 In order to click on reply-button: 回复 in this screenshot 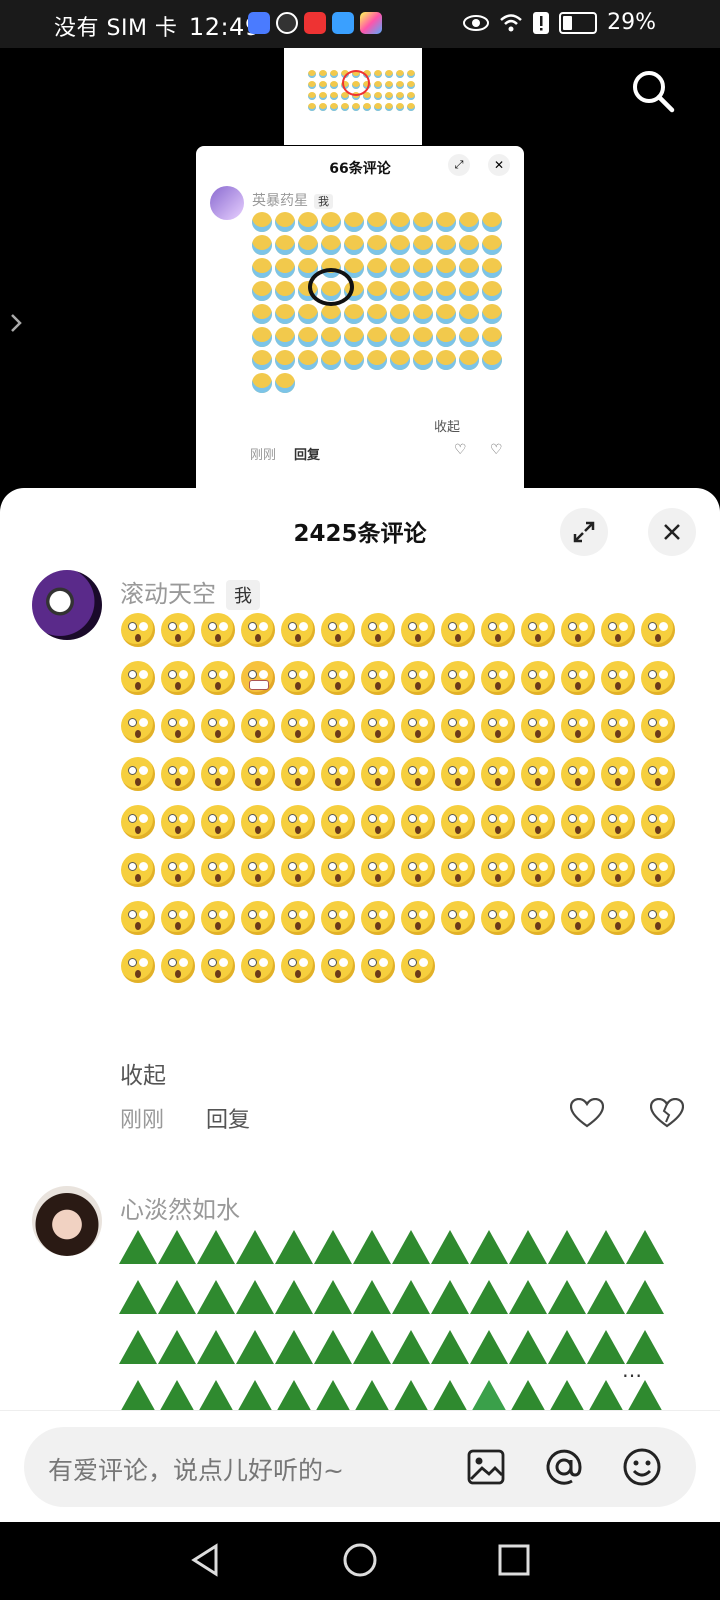, I will do `click(228, 1118)`.